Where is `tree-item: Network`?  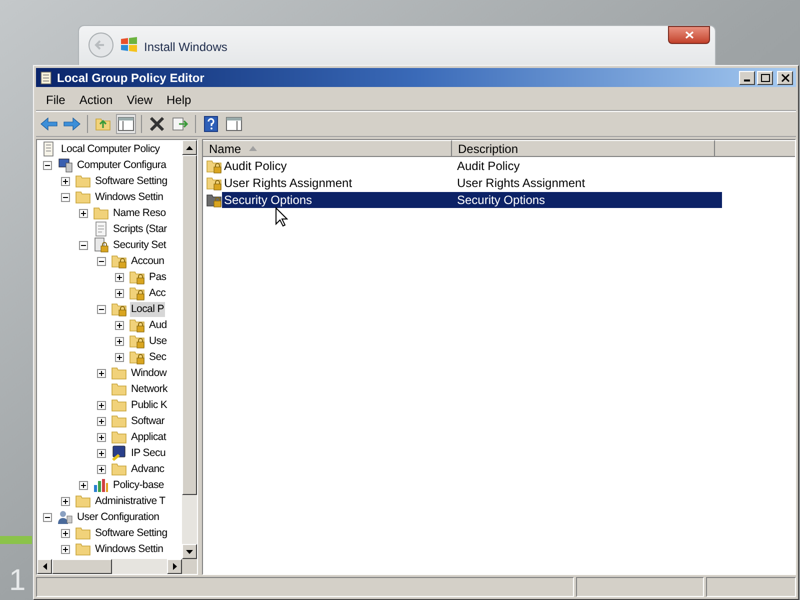
tree-item: Network is located at coordinates (149, 389).